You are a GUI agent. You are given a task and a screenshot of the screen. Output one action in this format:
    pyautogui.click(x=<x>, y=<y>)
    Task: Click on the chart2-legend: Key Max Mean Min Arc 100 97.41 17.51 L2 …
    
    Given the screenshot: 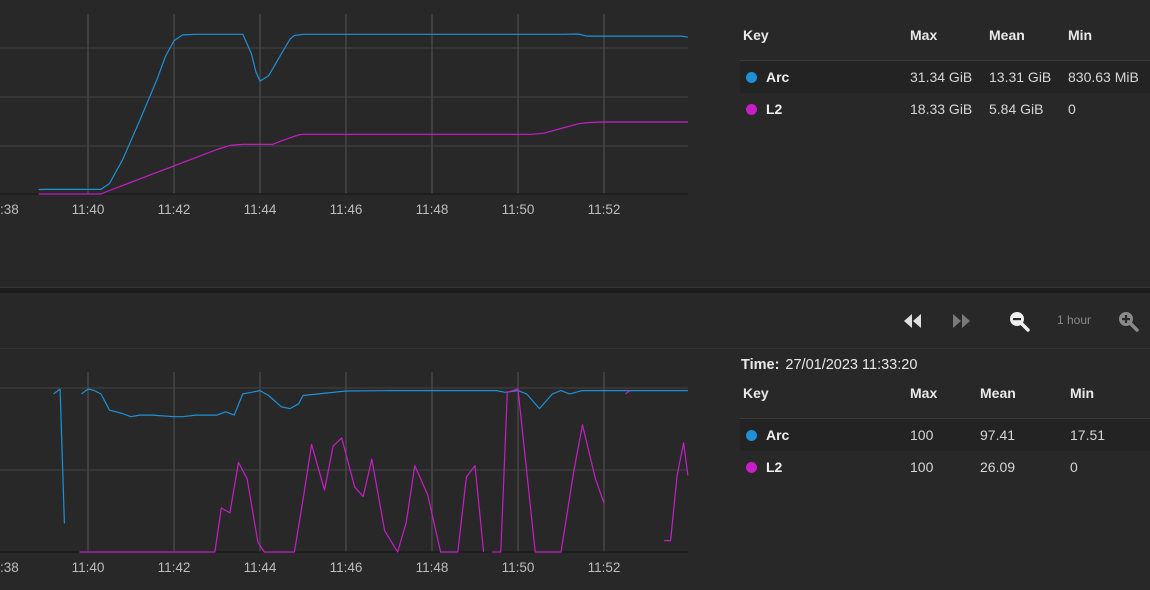 What is the action you would take?
    pyautogui.click(x=945, y=434)
    